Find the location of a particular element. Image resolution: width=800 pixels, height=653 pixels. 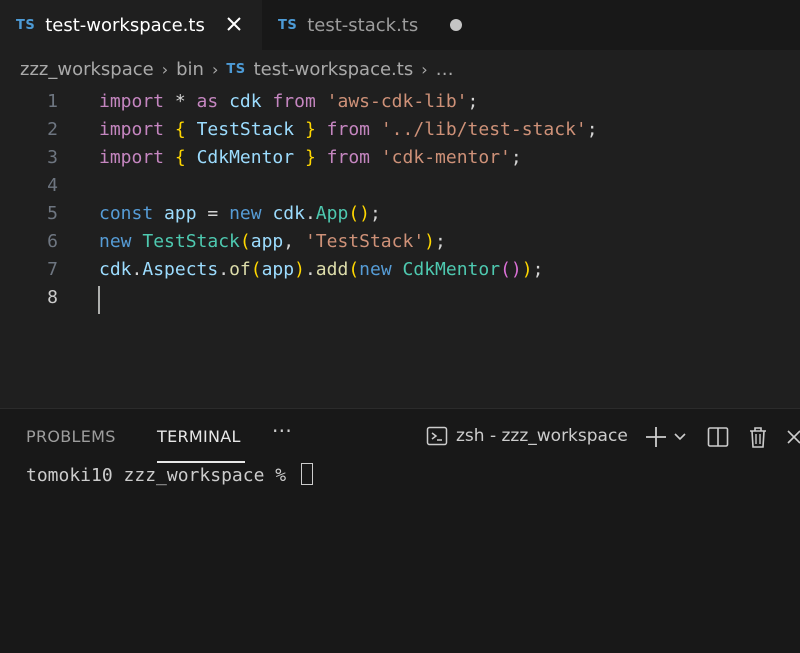

line-number: 8 is located at coordinates (52, 297).